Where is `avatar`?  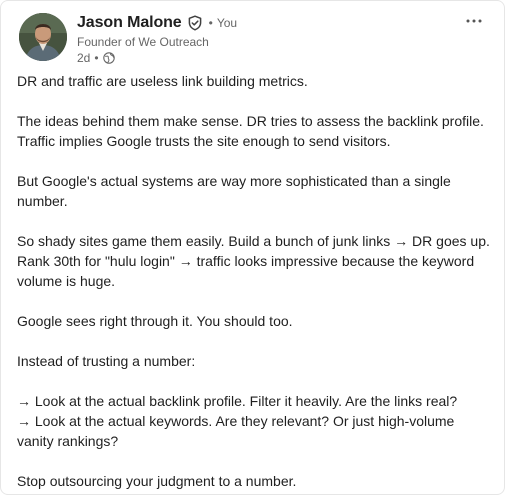
avatar is located at coordinates (43, 37).